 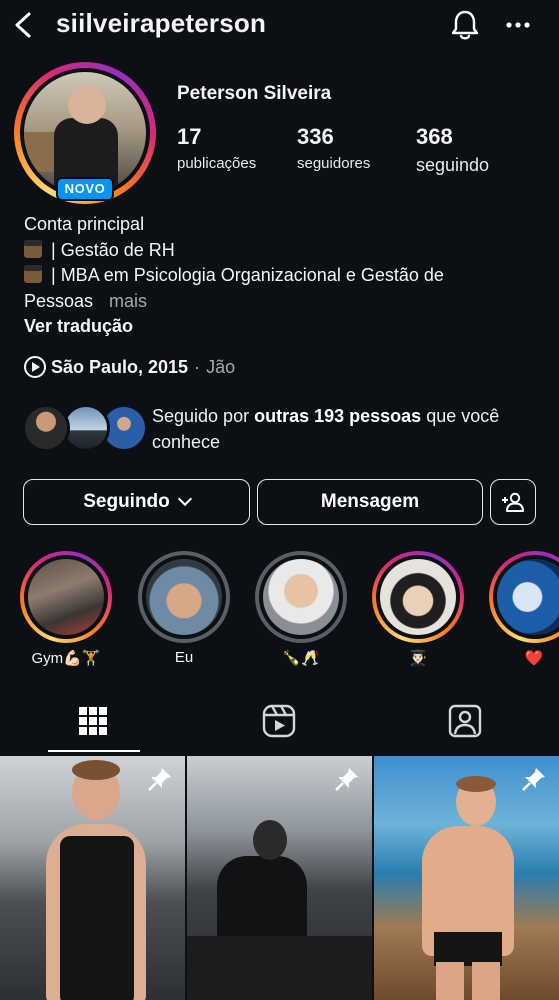 What do you see at coordinates (66, 658) in the screenshot?
I see `highlight-label: Gym💪🏻🏋️` at bounding box center [66, 658].